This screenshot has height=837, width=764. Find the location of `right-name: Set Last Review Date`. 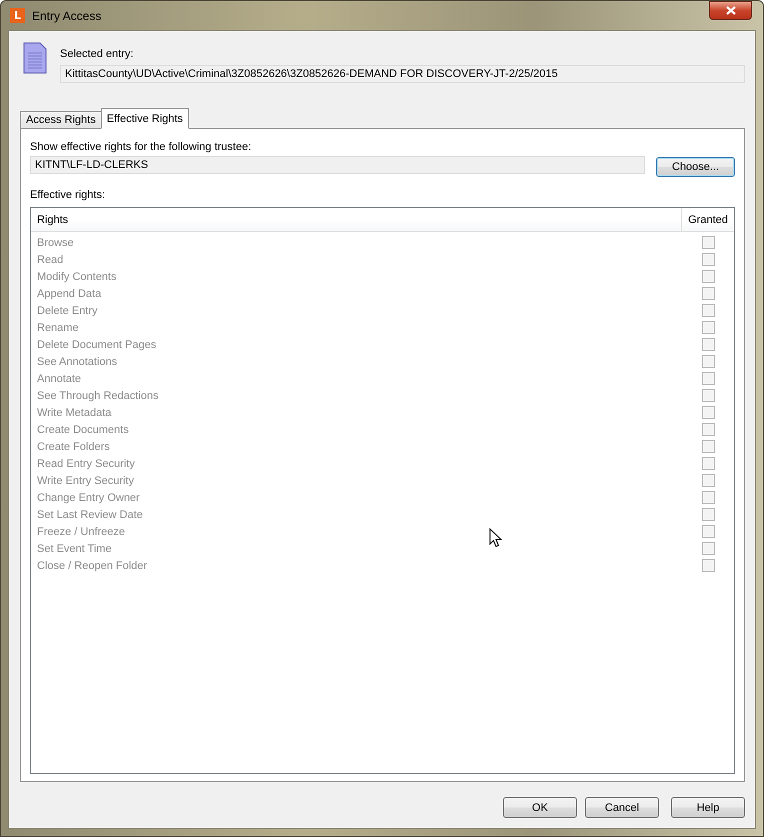

right-name: Set Last Review Date is located at coordinates (90, 514).